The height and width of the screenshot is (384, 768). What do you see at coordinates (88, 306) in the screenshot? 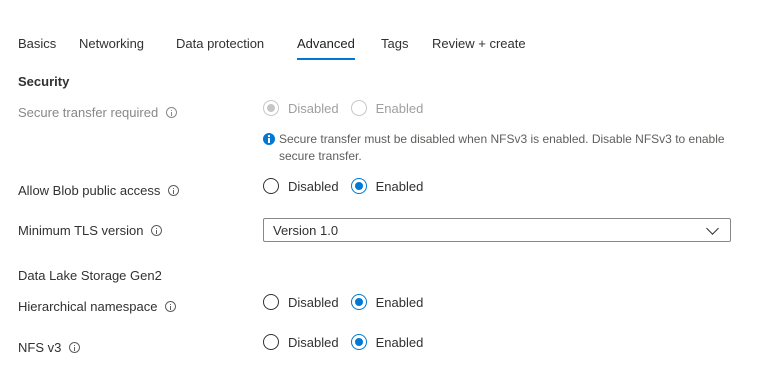
I see `hierarchical-namespace-label-text: Hierarchical namespace` at bounding box center [88, 306].